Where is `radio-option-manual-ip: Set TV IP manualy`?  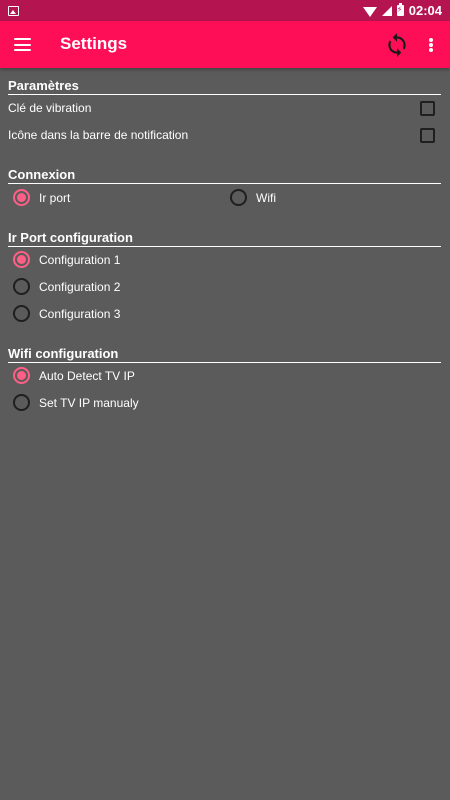
radio-option-manual-ip: Set TV IP manualy is located at coordinates (76, 402).